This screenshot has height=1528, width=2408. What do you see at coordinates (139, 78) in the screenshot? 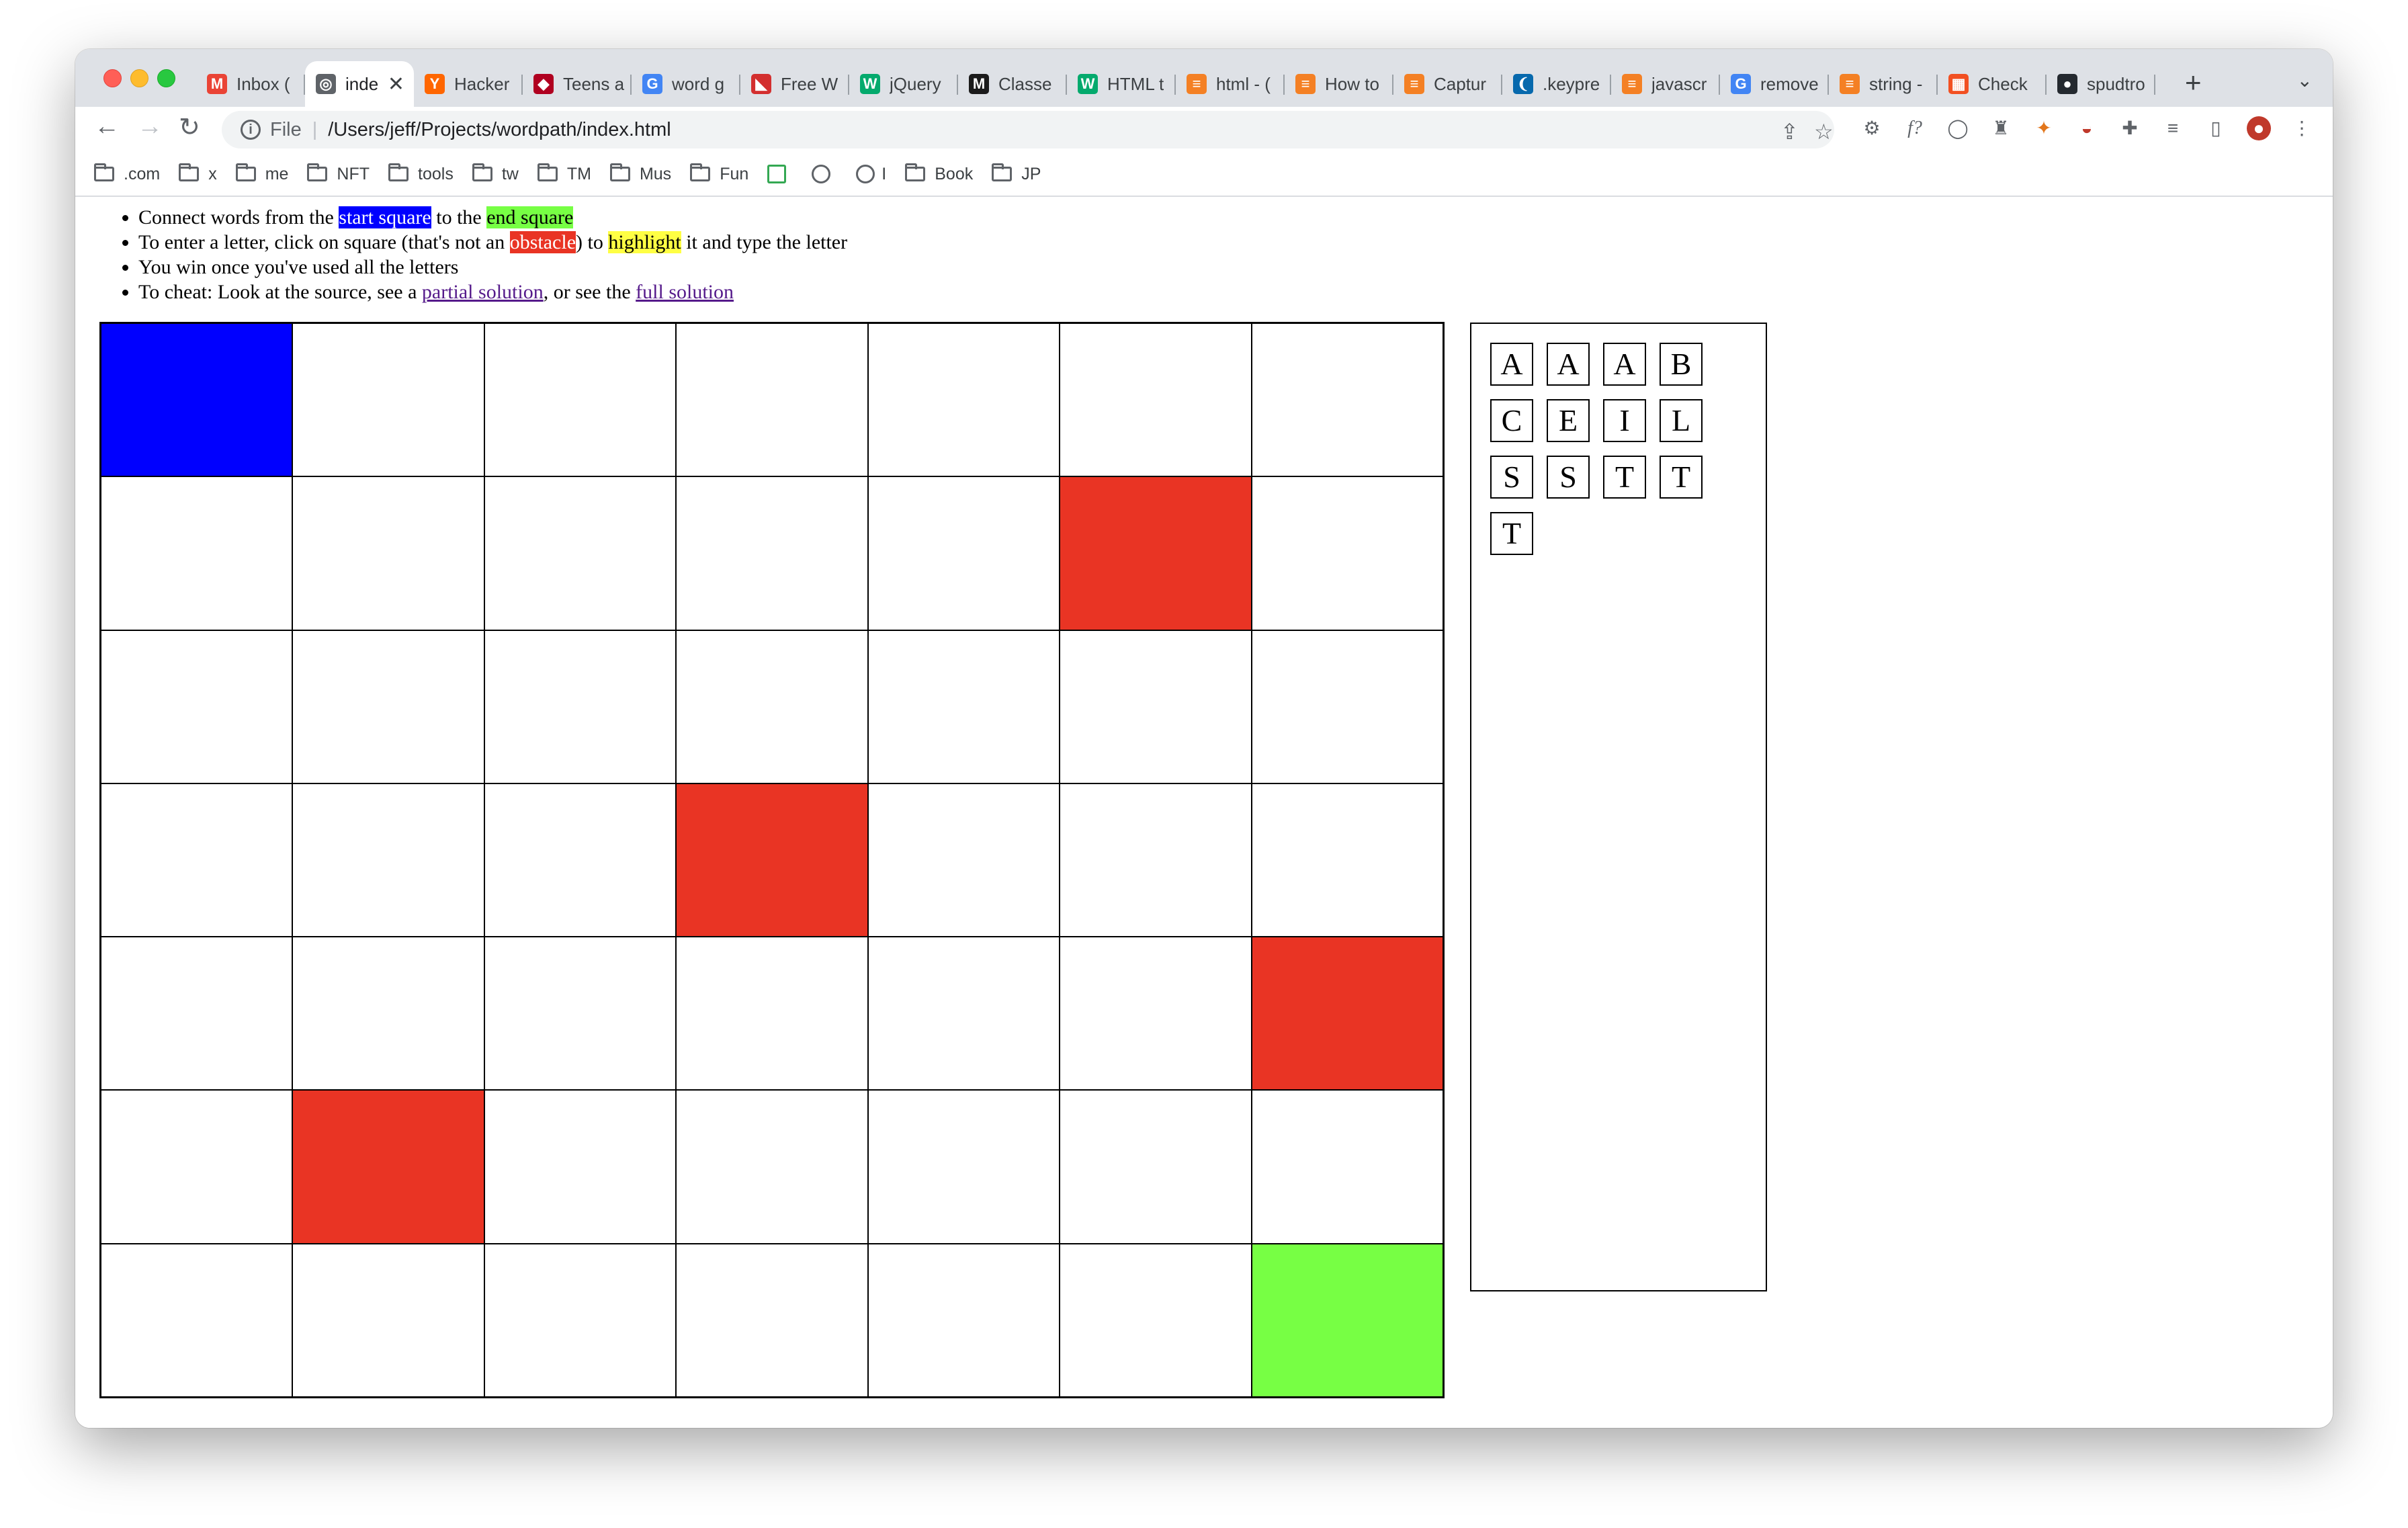
I see `minimize-window-button` at bounding box center [139, 78].